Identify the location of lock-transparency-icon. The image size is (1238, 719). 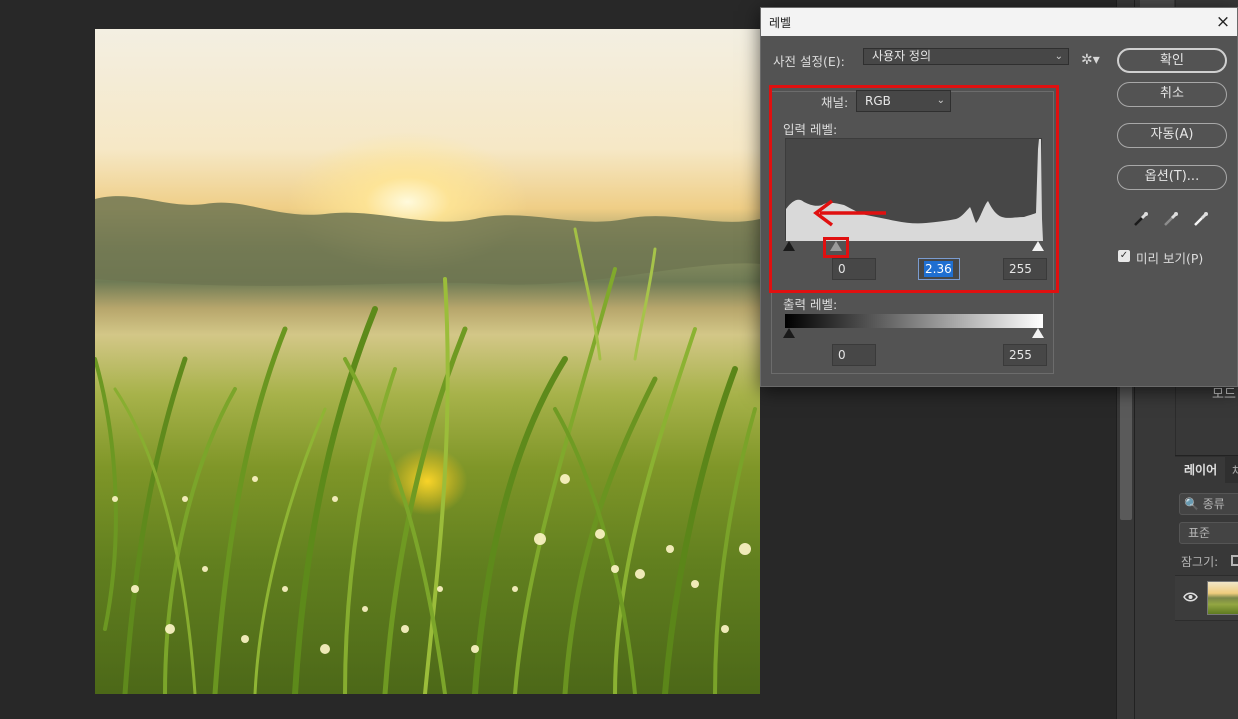
(1234, 560).